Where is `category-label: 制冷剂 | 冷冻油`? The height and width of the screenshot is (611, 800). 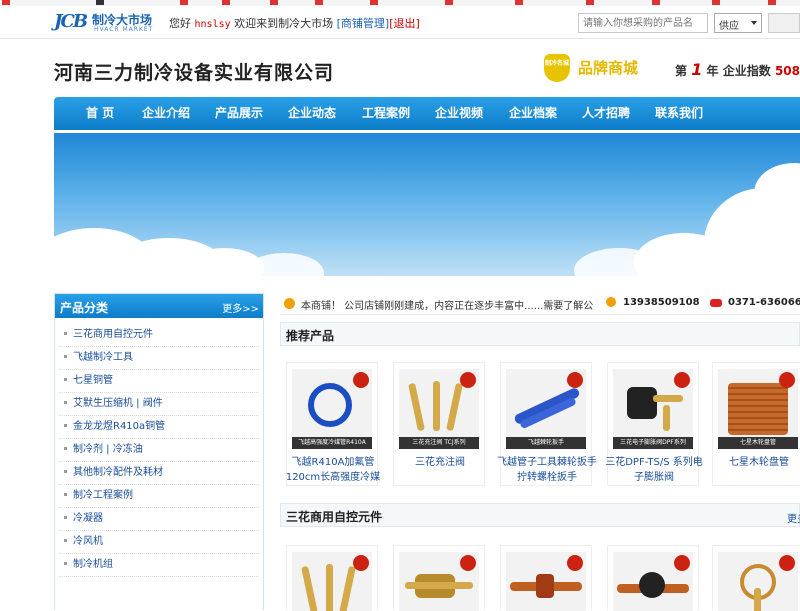
category-label: 制冷剂 | 冷冻油 is located at coordinates (108, 449).